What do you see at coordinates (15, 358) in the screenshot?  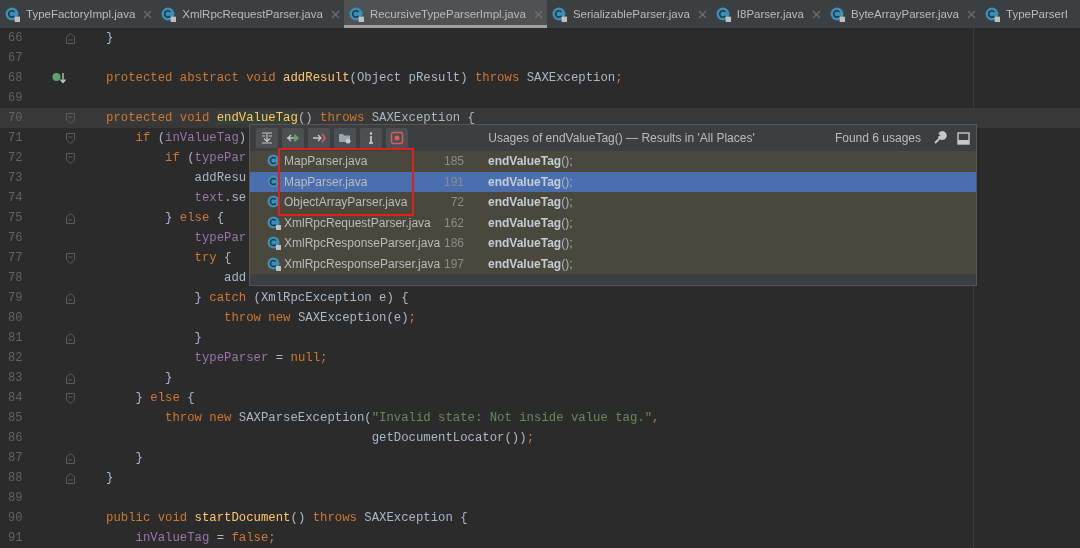 I see `line-number: 82` at bounding box center [15, 358].